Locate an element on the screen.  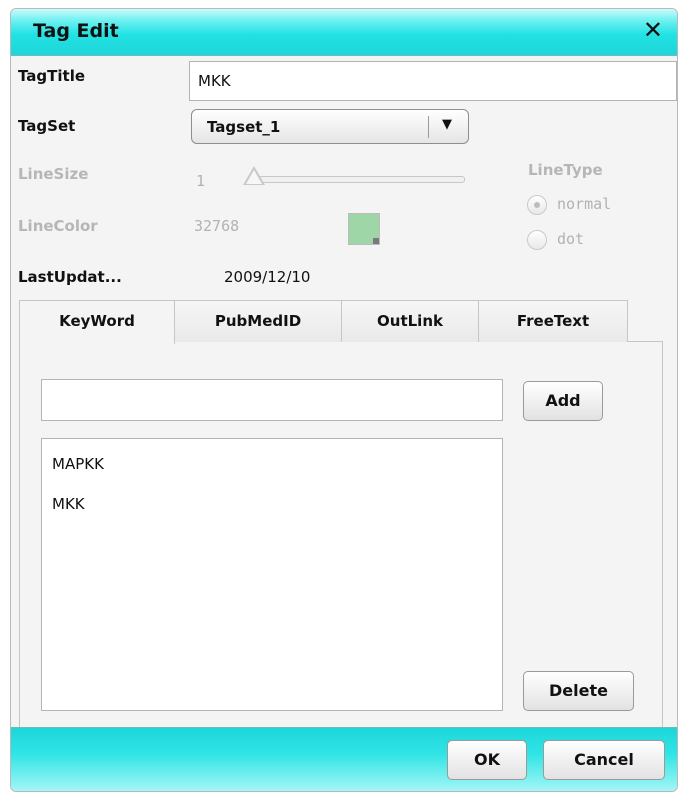
keyword-input is located at coordinates (272, 400).